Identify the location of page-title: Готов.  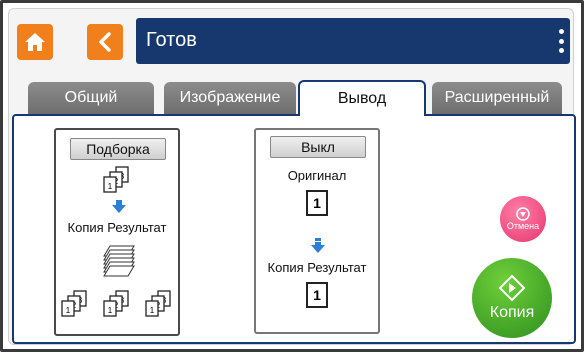
(171, 40).